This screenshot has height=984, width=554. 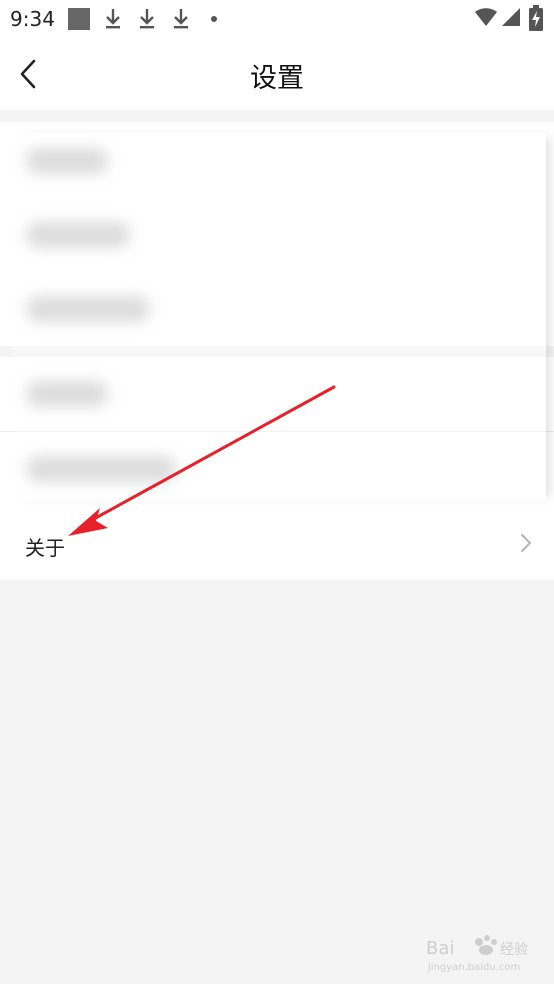 What do you see at coordinates (514, 950) in the screenshot?
I see `svg-text: 经验` at bounding box center [514, 950].